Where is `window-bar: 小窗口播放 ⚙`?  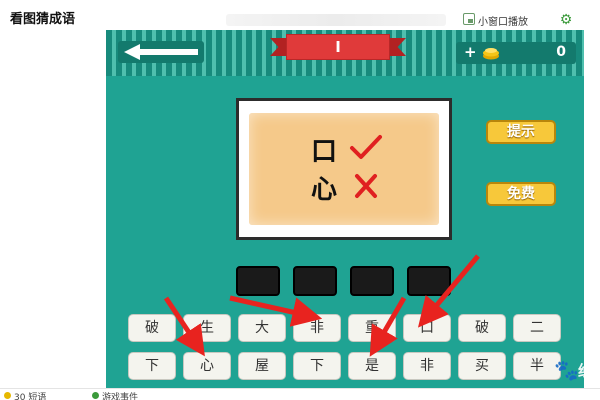
window-bar: 小窗口播放 ⚙ is located at coordinates (406, 21).